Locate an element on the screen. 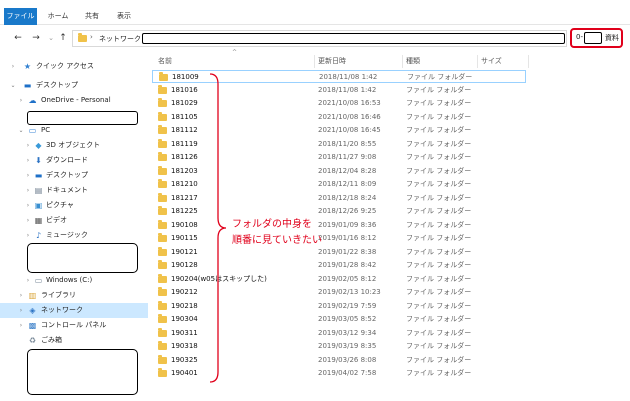  sidebar-item-desktop-root: ⌄ ▬ デスクトップ is located at coordinates (74, 85).